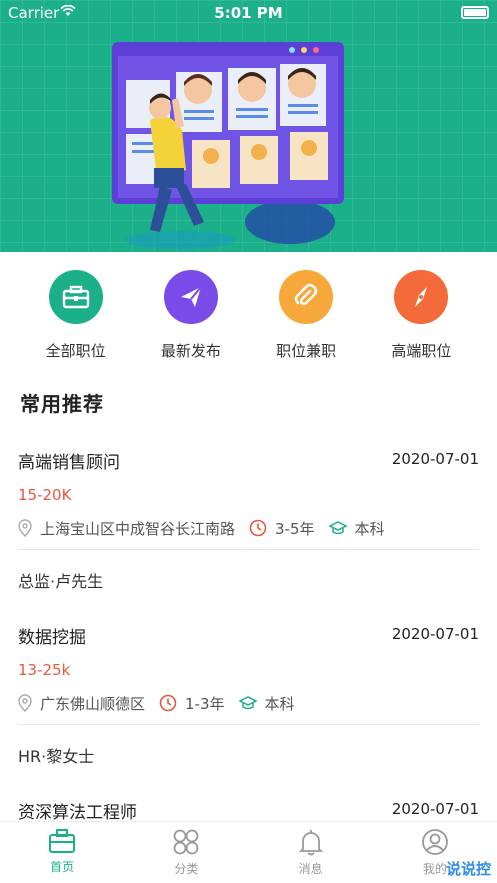 The width and height of the screenshot is (497, 883). What do you see at coordinates (421, 351) in the screenshot?
I see `category-label: 高端职位` at bounding box center [421, 351].